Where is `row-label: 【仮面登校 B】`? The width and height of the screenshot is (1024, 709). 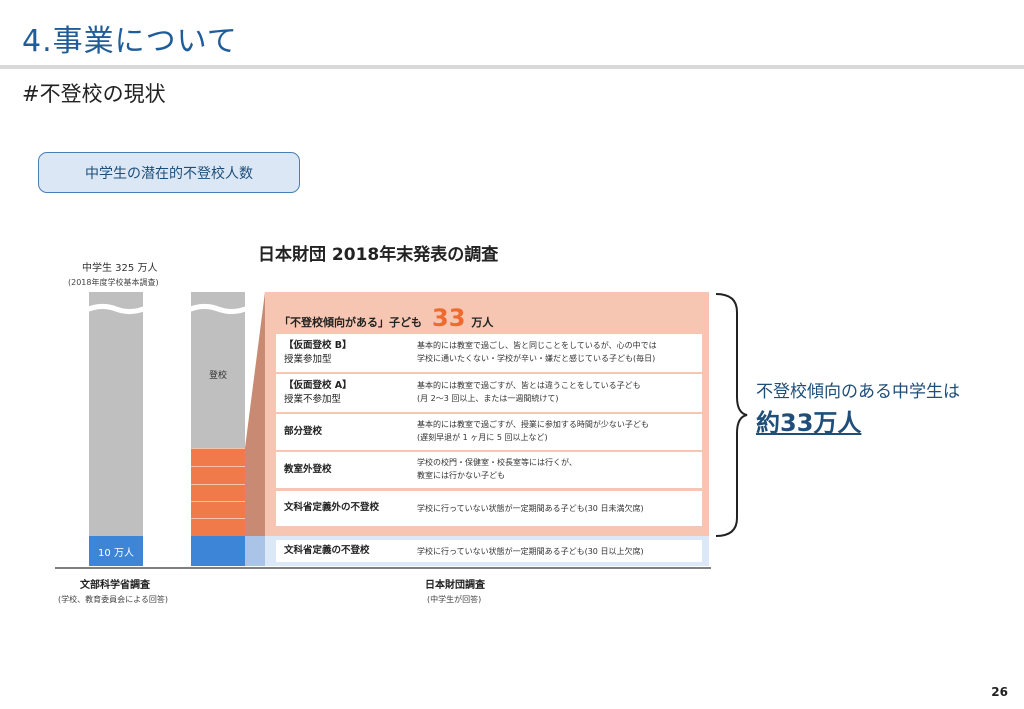
row-label: 【仮面登校 B】 is located at coordinates (318, 345).